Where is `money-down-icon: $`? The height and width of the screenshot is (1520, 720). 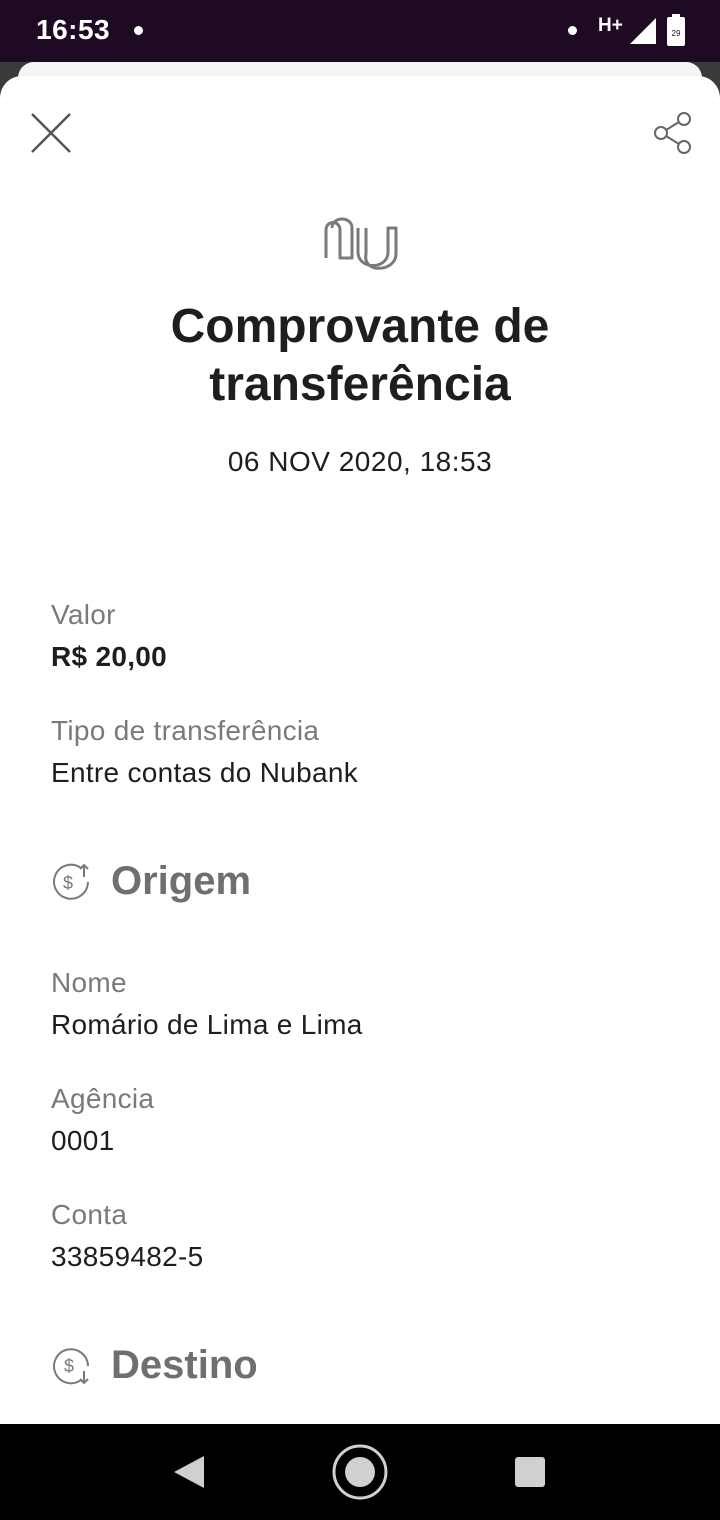
money-down-icon: $ is located at coordinates (71, 1366).